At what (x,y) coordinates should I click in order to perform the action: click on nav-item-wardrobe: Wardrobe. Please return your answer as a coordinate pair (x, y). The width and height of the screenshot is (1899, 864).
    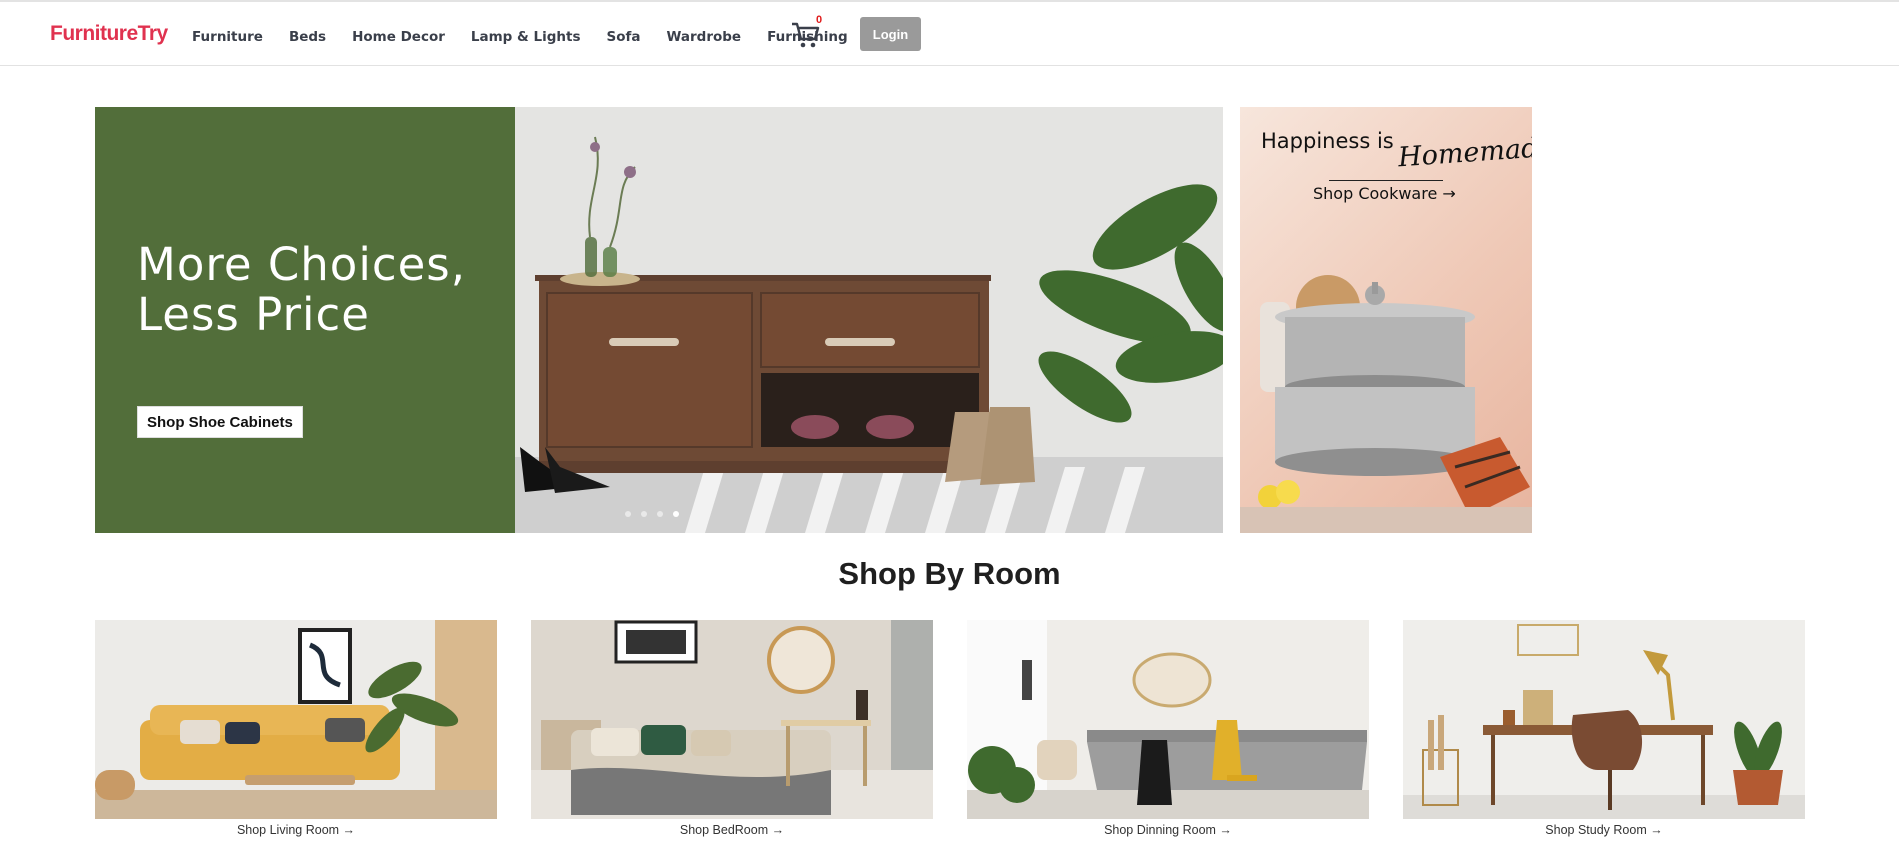
    Looking at the image, I should click on (703, 37).